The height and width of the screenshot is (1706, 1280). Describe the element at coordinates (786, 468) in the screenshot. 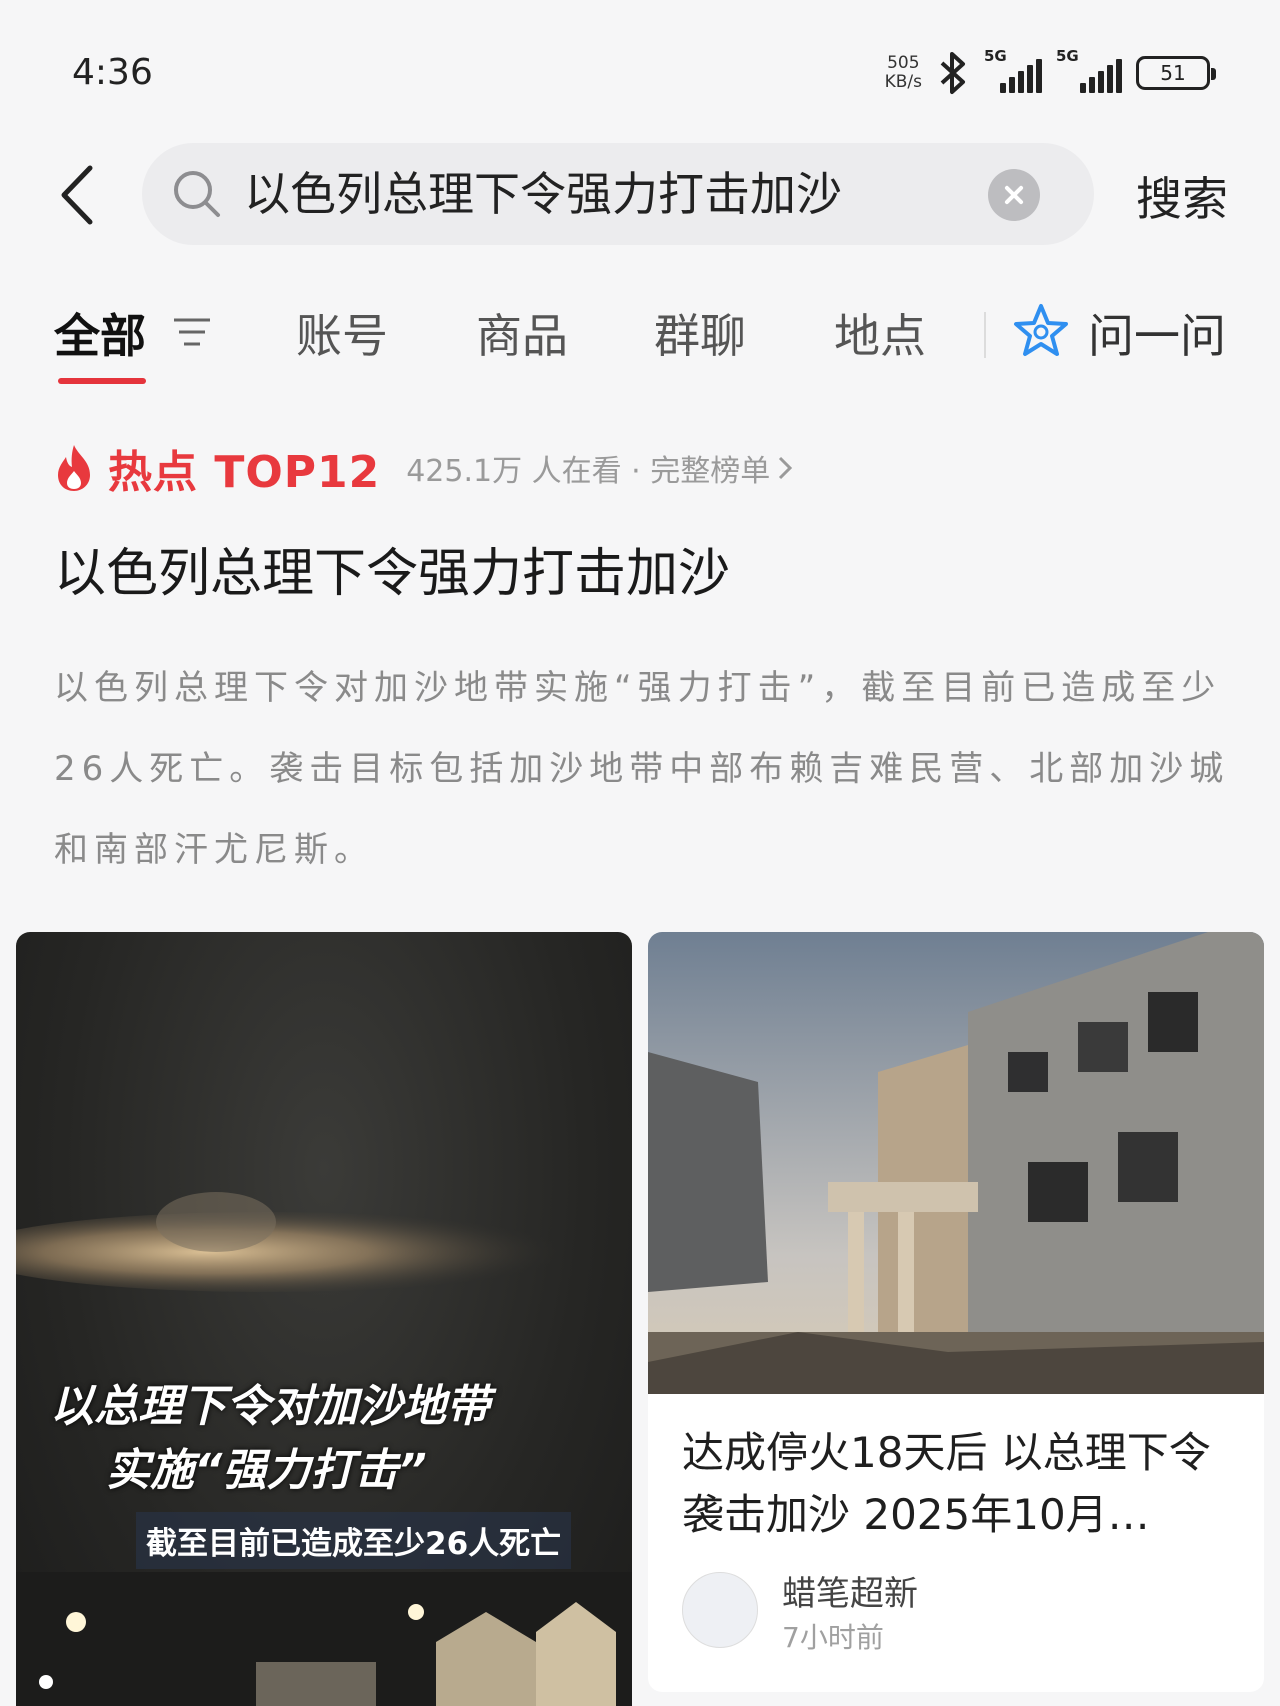

I see `chevron-right-icon` at that location.